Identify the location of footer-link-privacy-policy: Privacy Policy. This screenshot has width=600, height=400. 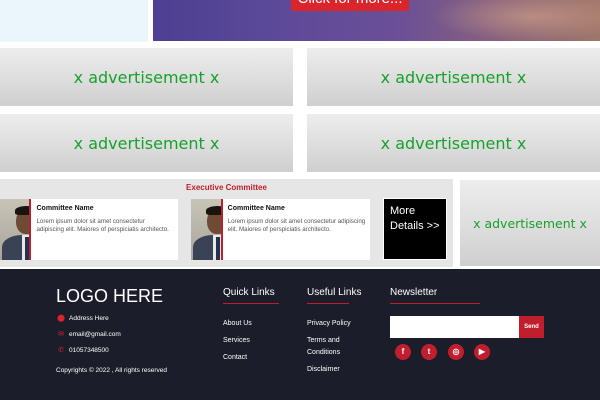
(329, 324).